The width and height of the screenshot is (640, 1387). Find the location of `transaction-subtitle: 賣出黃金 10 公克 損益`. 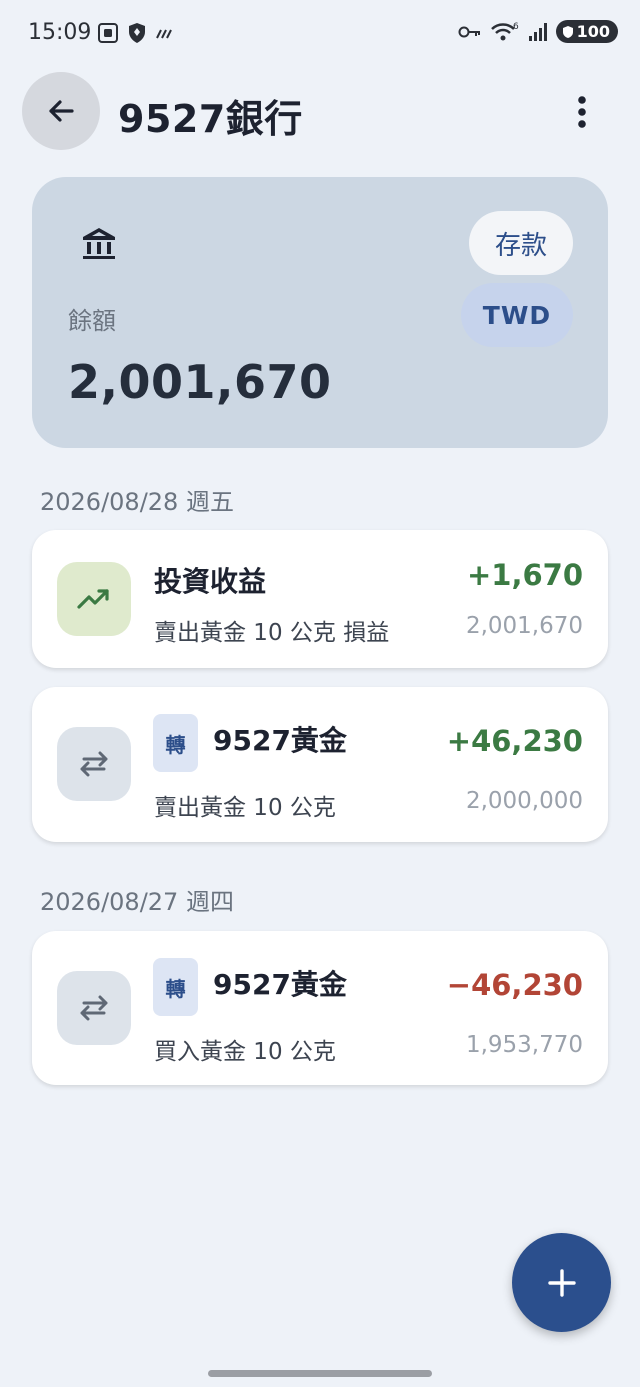

transaction-subtitle: 賣出黃金 10 公克 損益 is located at coordinates (272, 633).